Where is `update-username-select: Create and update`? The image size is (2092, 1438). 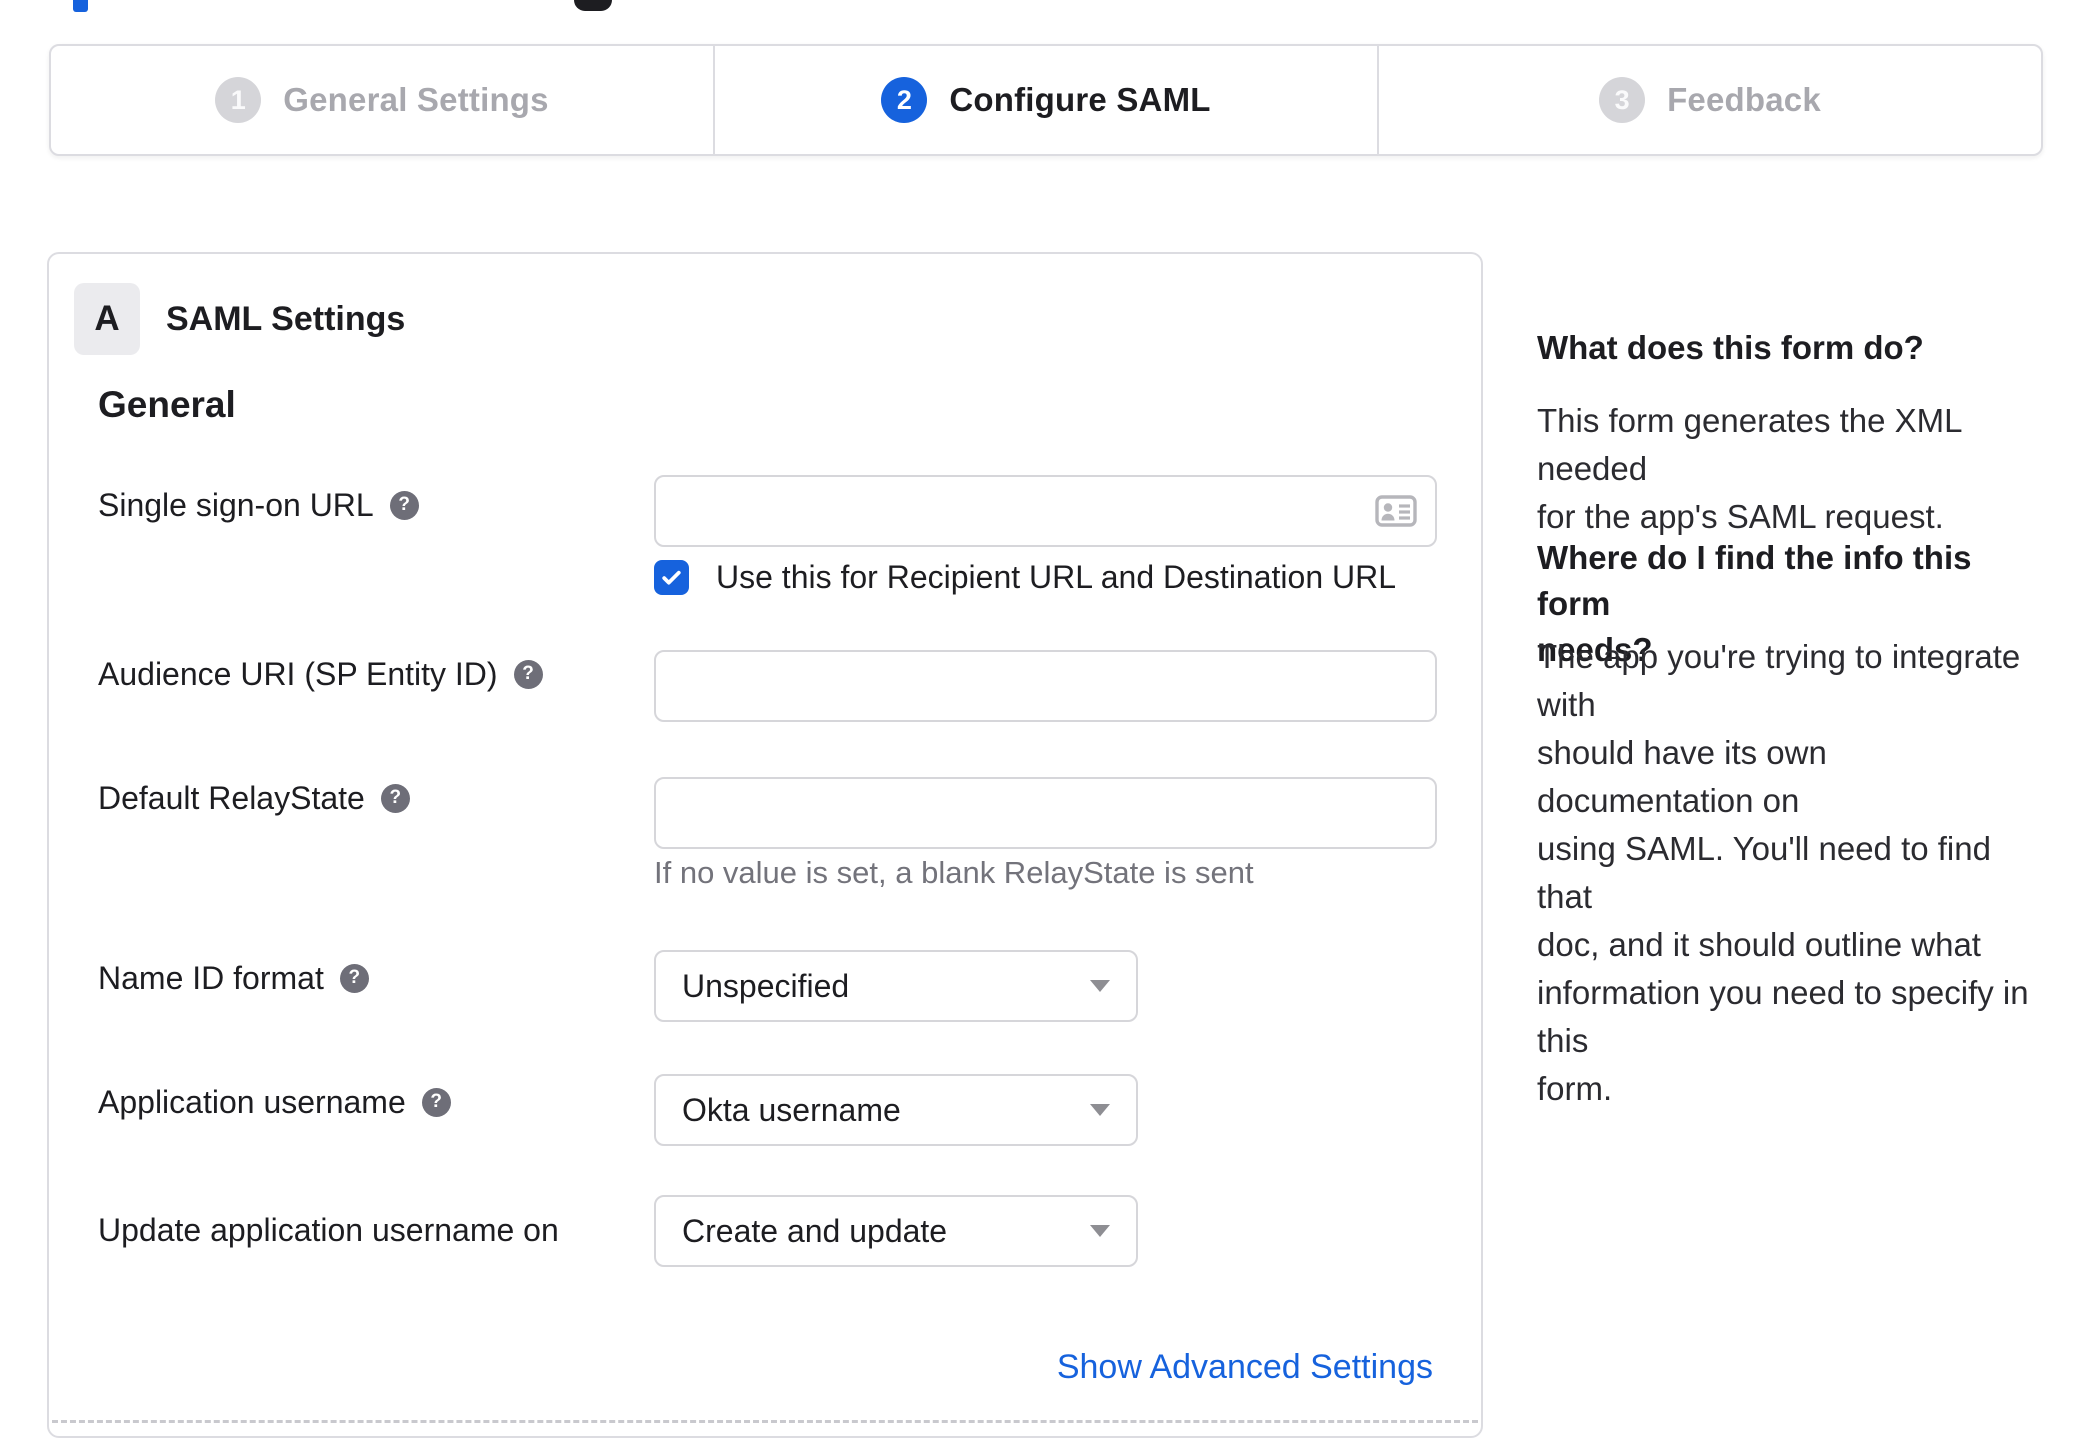
update-username-select: Create and update is located at coordinates (896, 1231).